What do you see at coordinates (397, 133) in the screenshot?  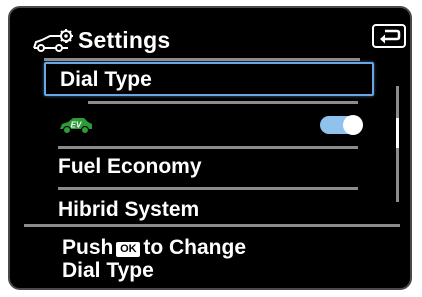 I see `scrollbar-thumb` at bounding box center [397, 133].